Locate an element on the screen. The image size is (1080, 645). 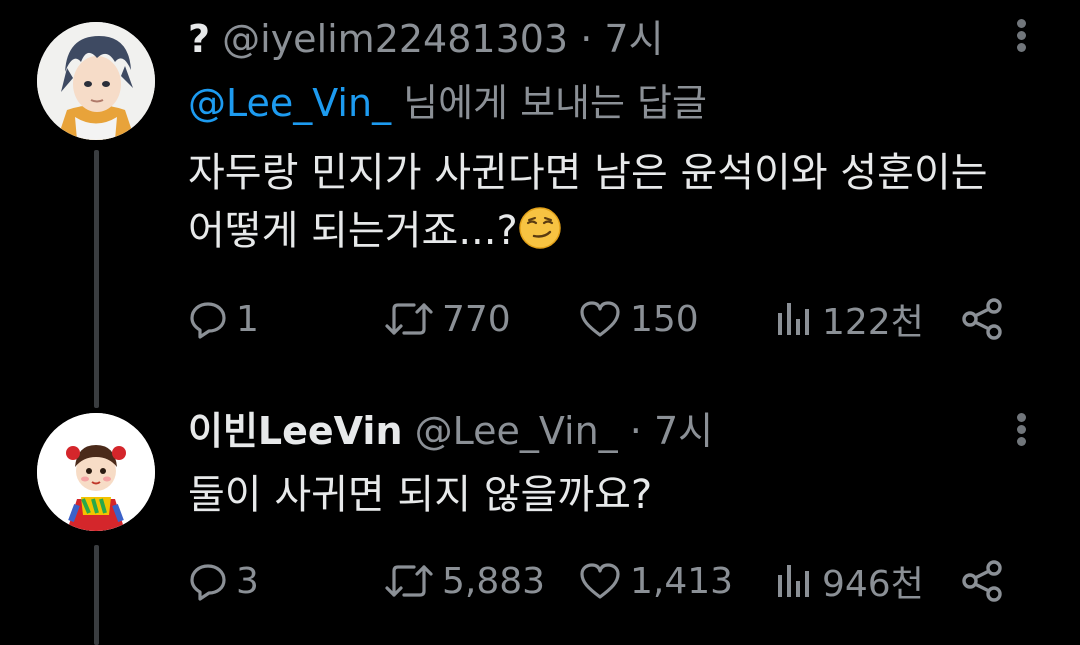
views-button: 946천 is located at coordinates (849, 581).